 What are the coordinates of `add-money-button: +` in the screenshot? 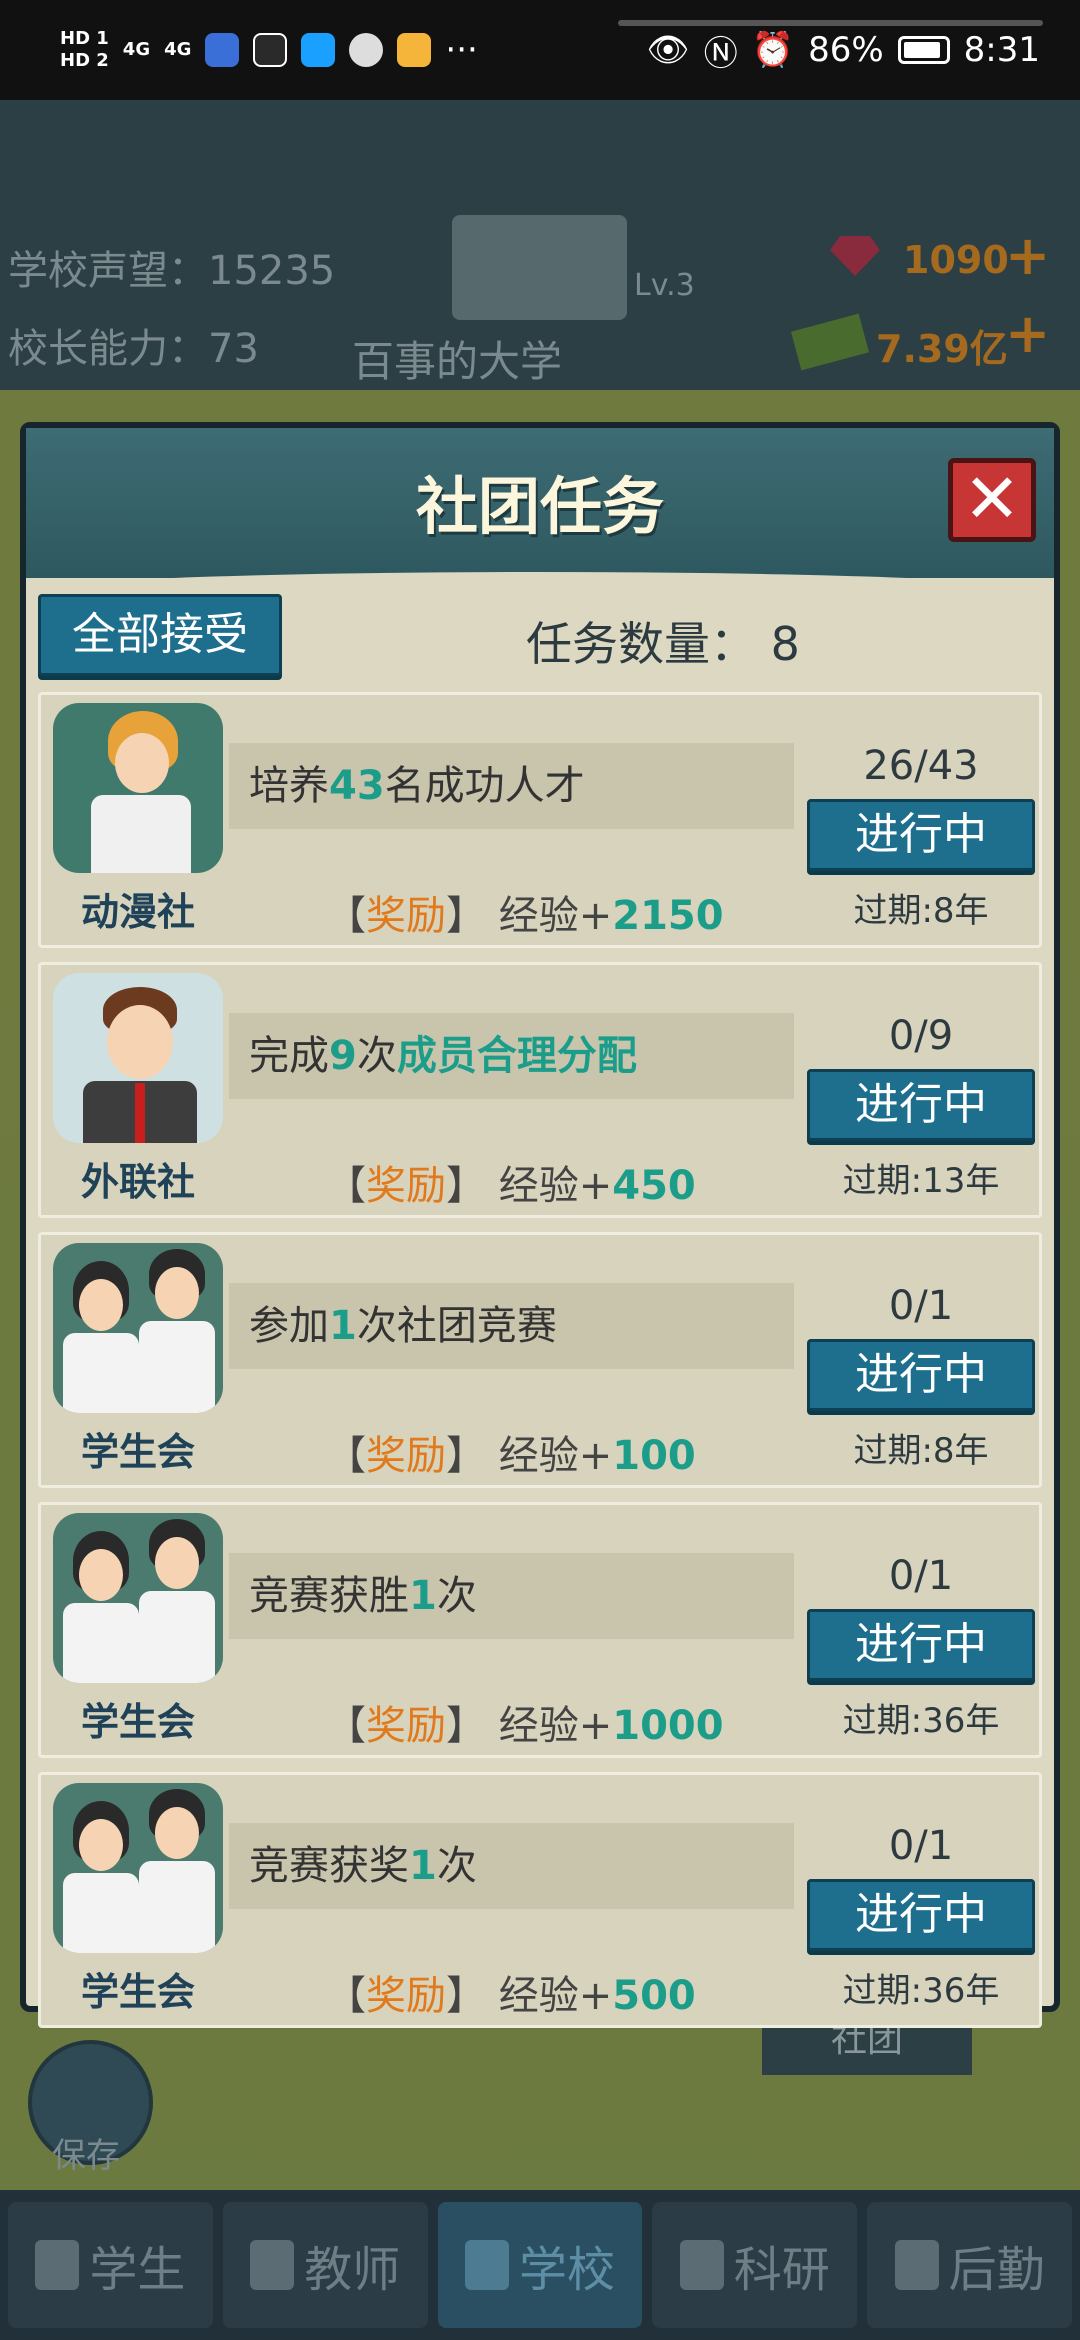 It's located at (1027, 333).